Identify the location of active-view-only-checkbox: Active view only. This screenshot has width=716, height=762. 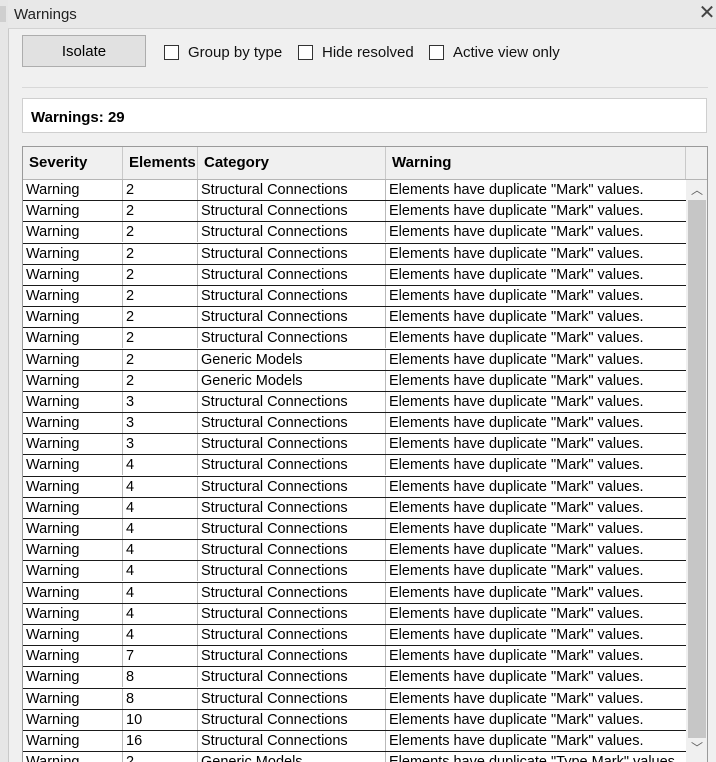
(494, 52).